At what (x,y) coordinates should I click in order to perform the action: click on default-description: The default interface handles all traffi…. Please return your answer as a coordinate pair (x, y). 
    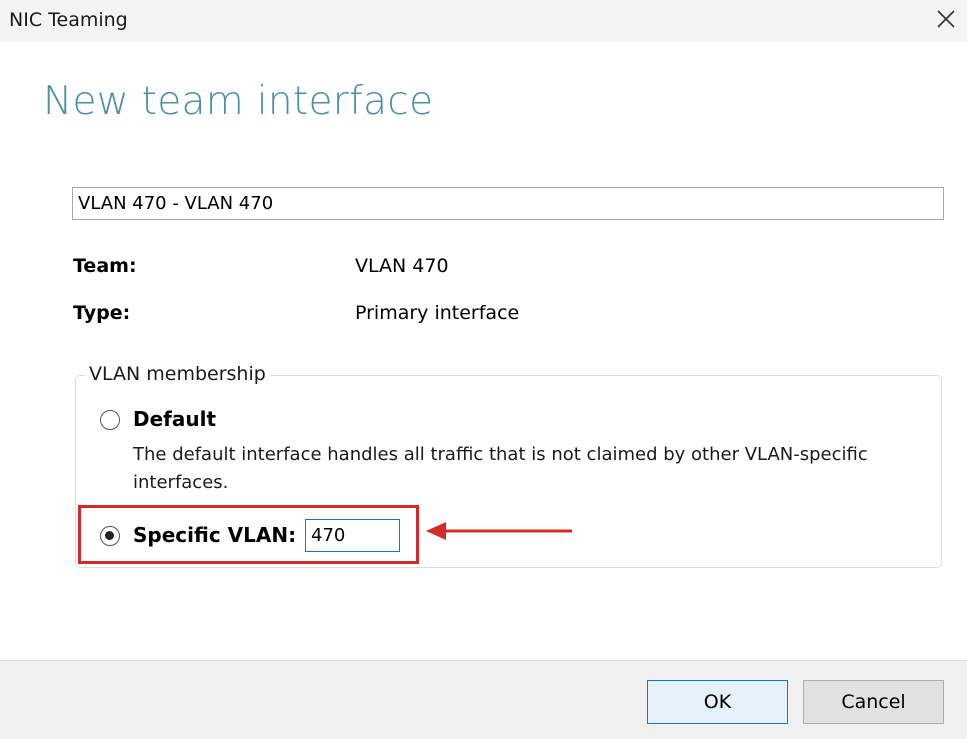
    Looking at the image, I should click on (500, 468).